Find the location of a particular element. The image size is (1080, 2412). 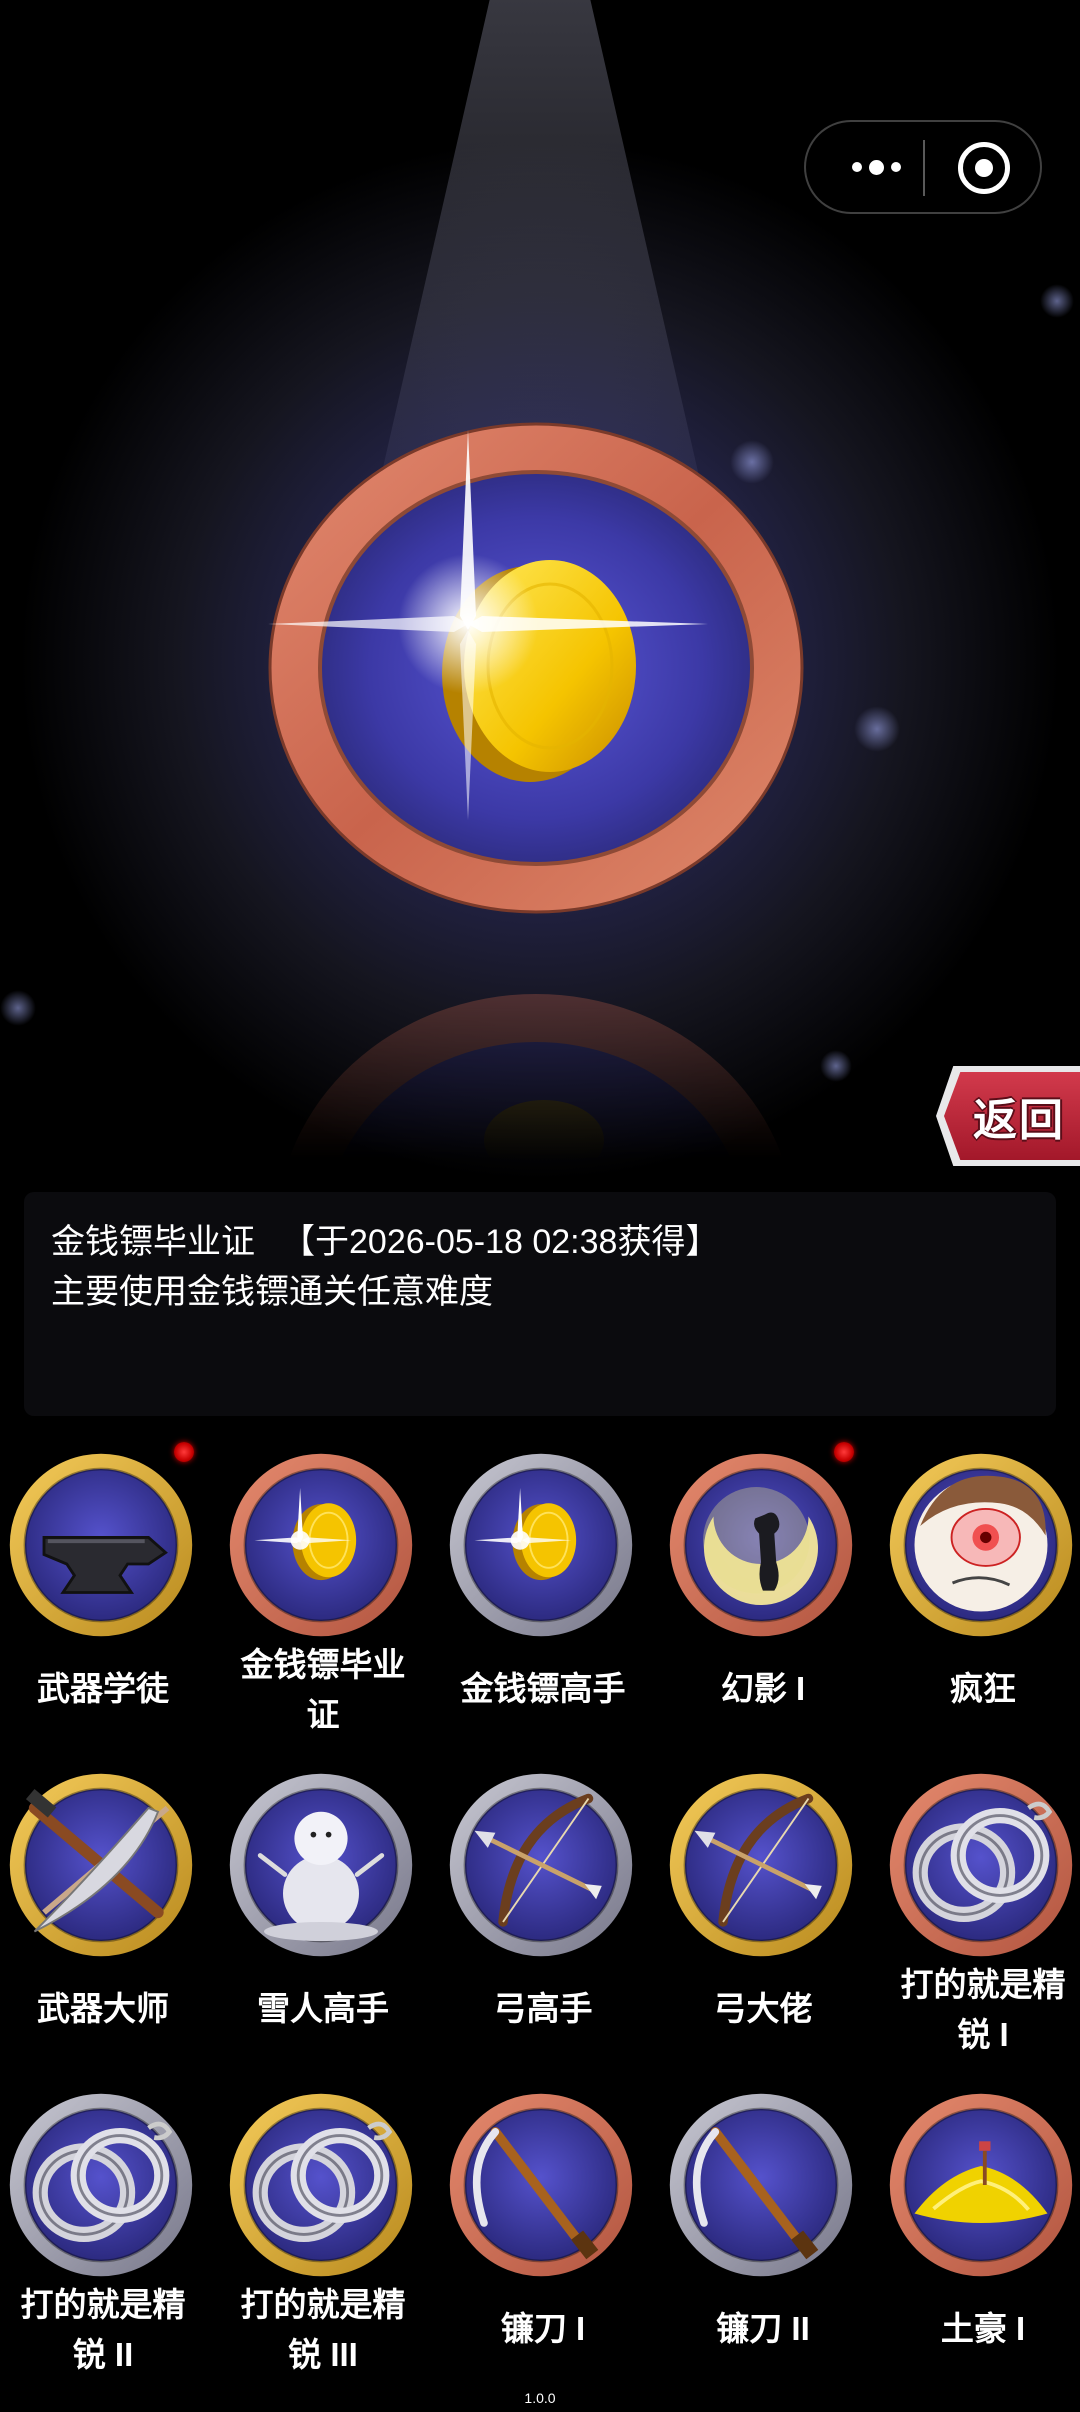

achievement-item: 武器大师 is located at coordinates (108, 1920).